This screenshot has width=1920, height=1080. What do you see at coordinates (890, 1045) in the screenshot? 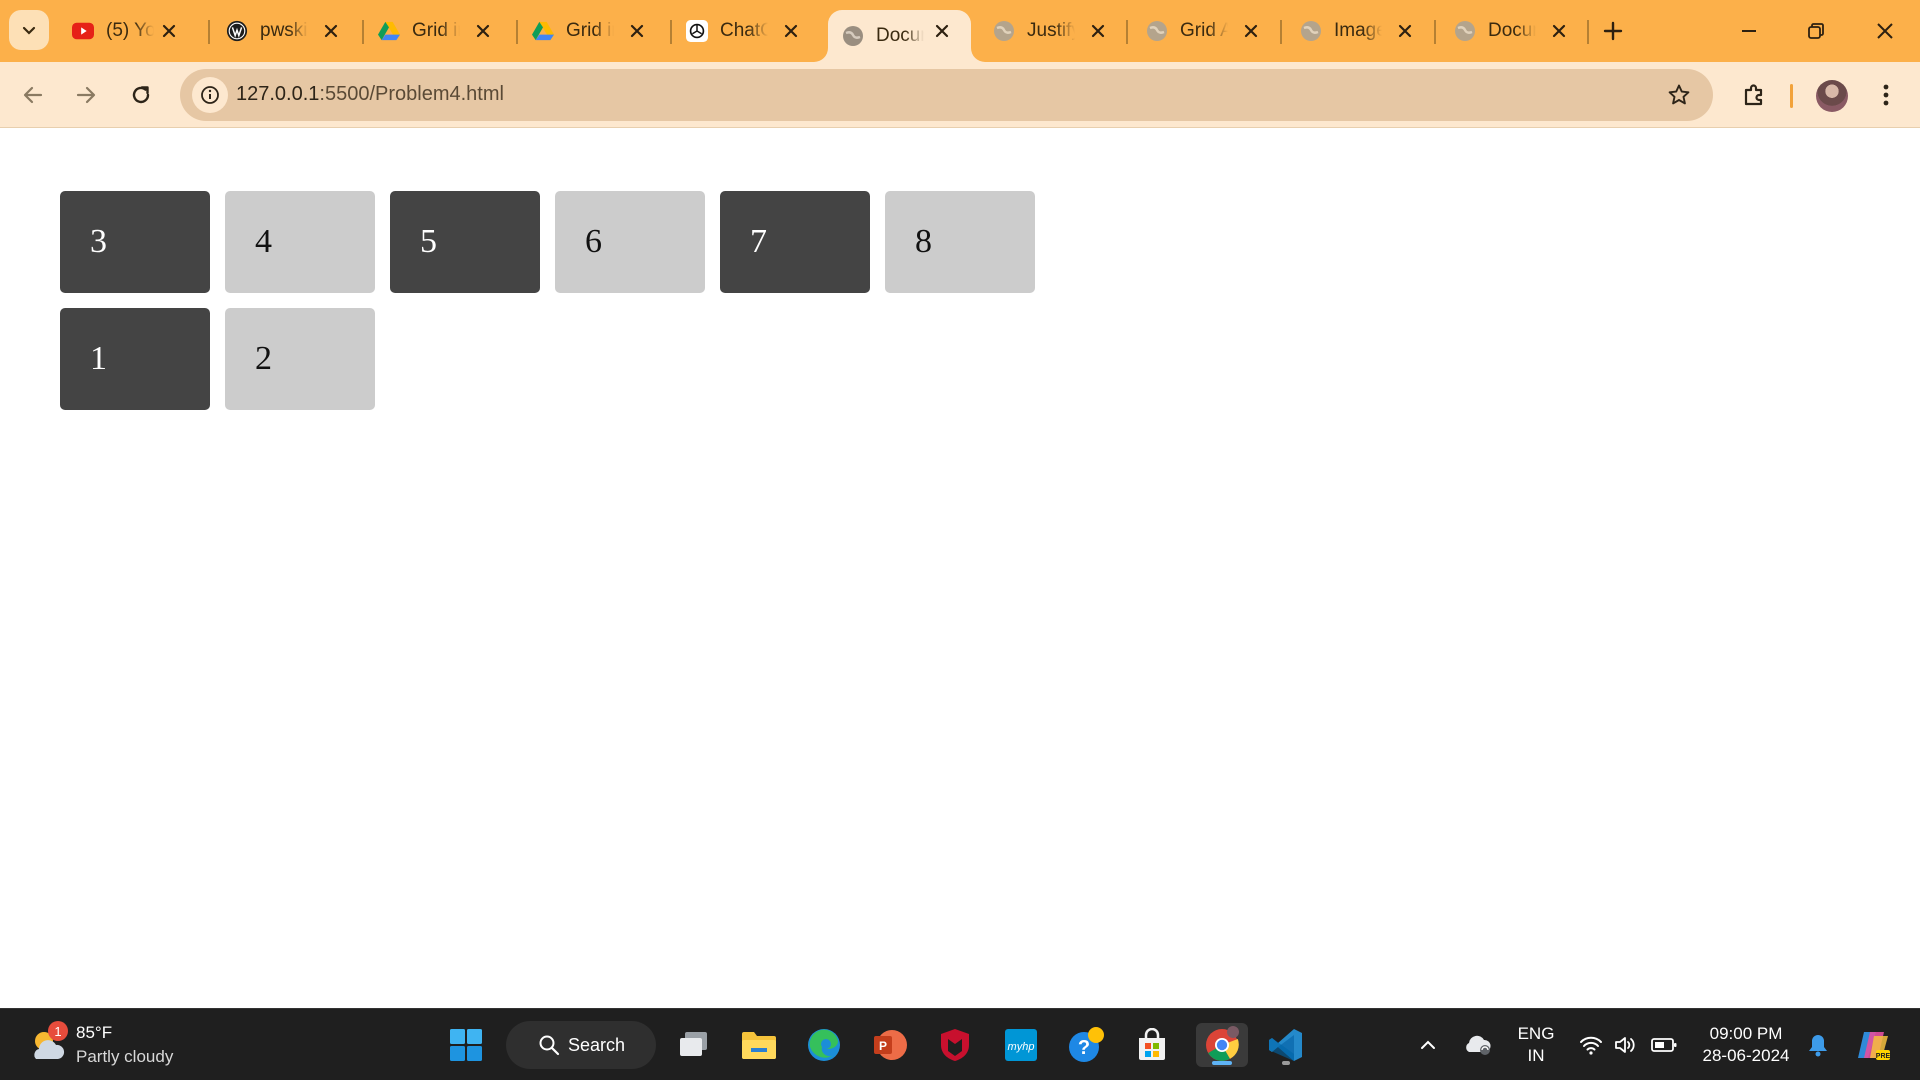
I see `powerpoint-button: P` at bounding box center [890, 1045].